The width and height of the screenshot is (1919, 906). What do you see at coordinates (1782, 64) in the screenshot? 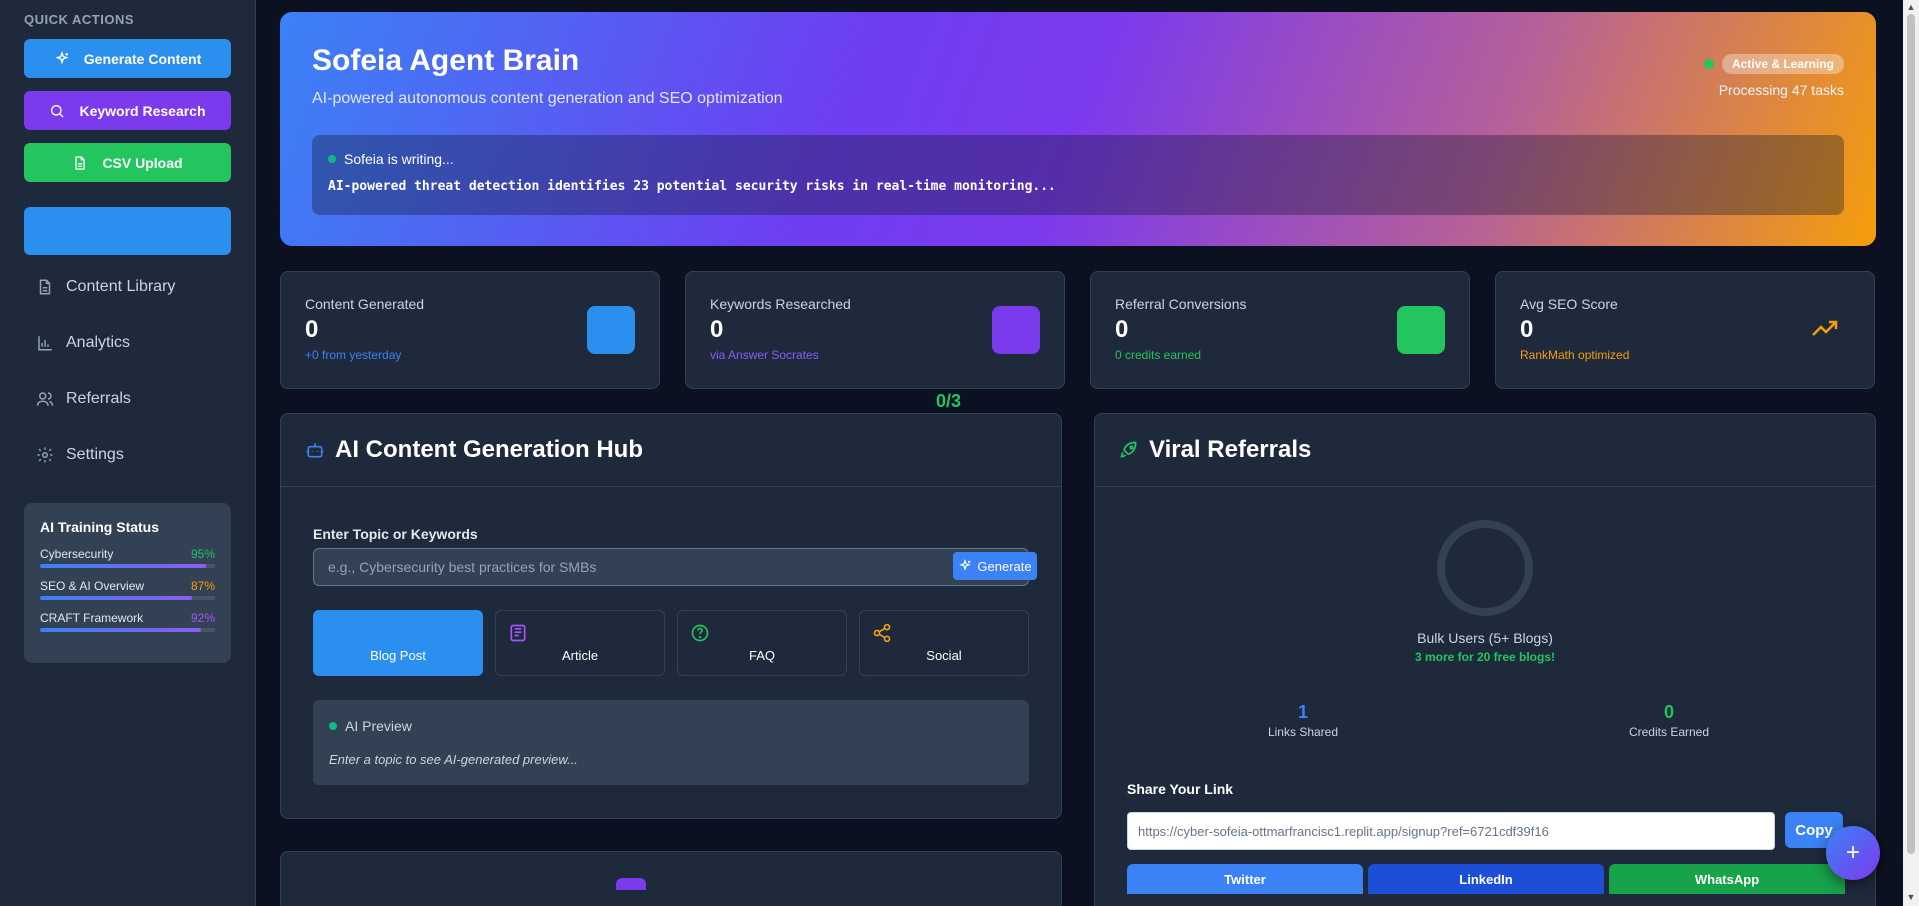
I see `status-badge: Active & Learning` at bounding box center [1782, 64].